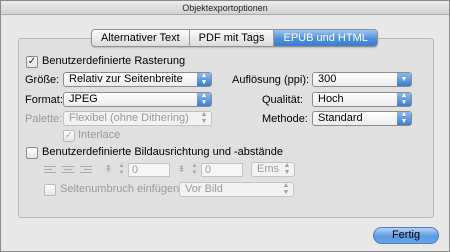 Image resolution: width=450 pixels, height=252 pixels. Describe the element at coordinates (222, 170) in the screenshot. I see `space-after-field: 0` at that location.